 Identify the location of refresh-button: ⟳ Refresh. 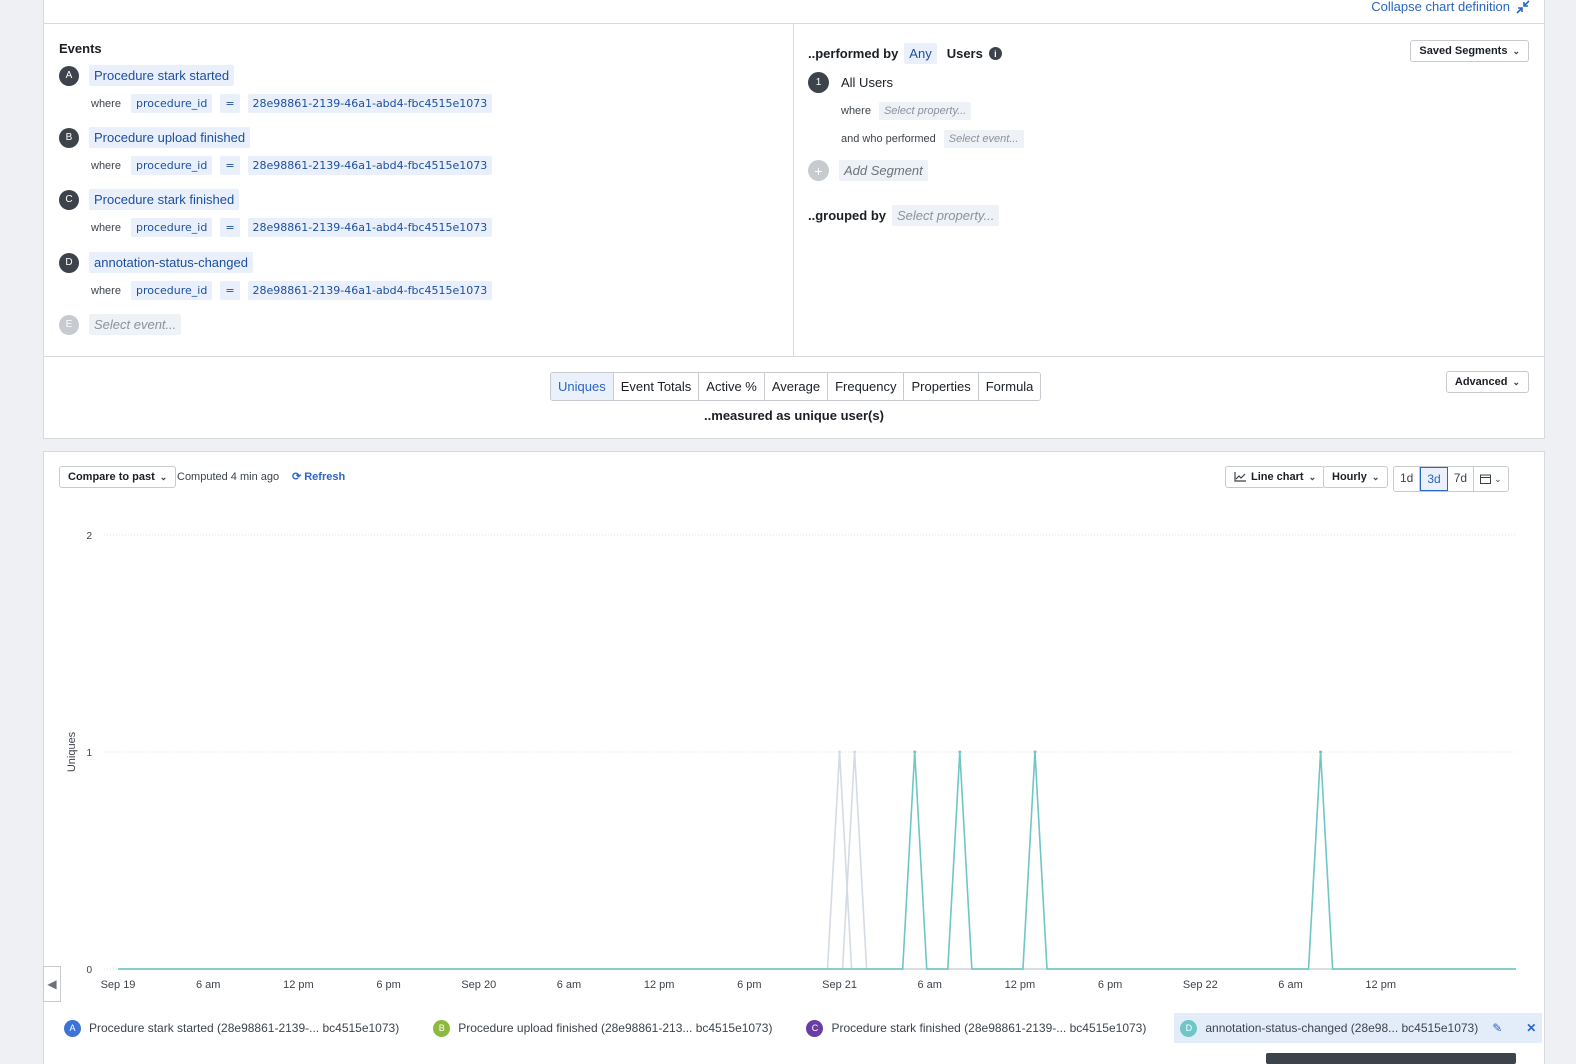
(318, 477).